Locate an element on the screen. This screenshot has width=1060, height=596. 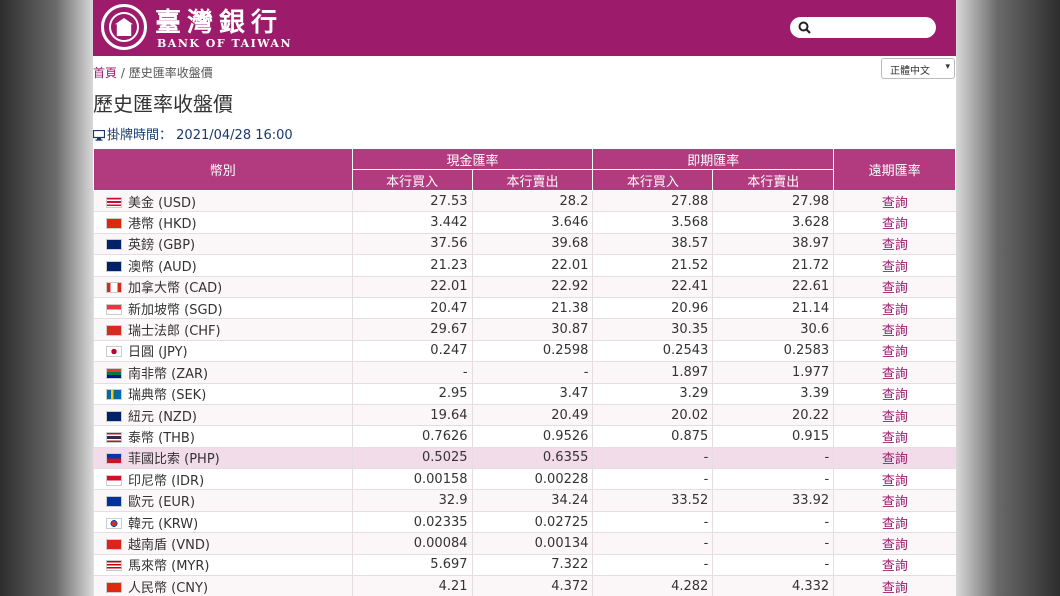
table-row: 菲國比索 (PHP) 0.5025 0.6355- - 查詢 is located at coordinates (524, 458).